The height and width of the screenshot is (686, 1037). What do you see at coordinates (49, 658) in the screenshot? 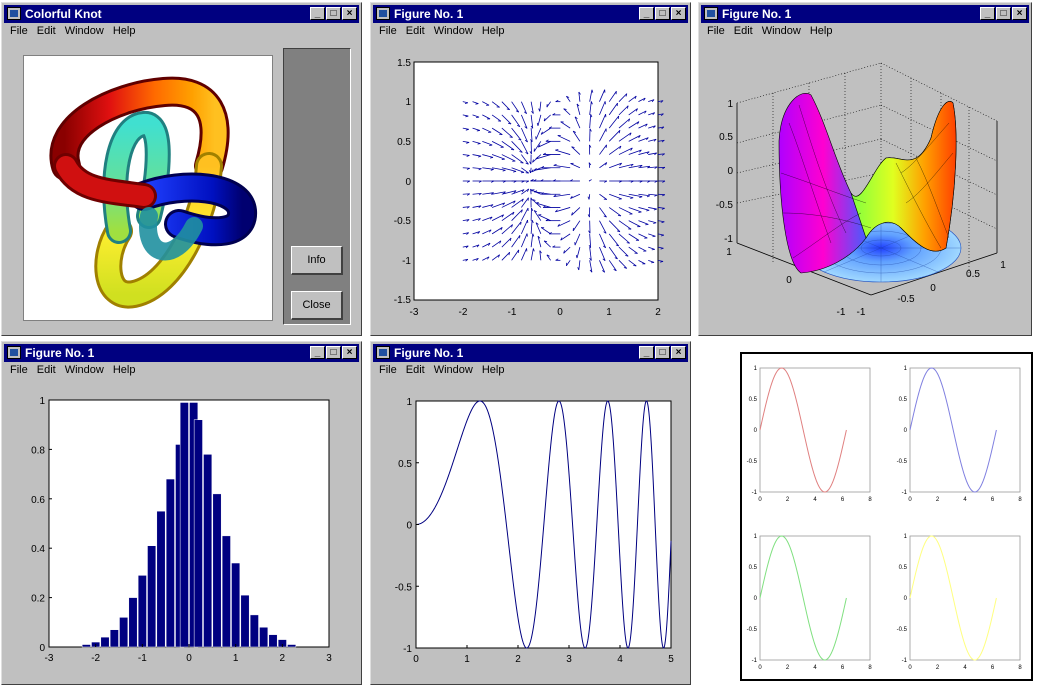
I see `x-tick-label: -3` at bounding box center [49, 658].